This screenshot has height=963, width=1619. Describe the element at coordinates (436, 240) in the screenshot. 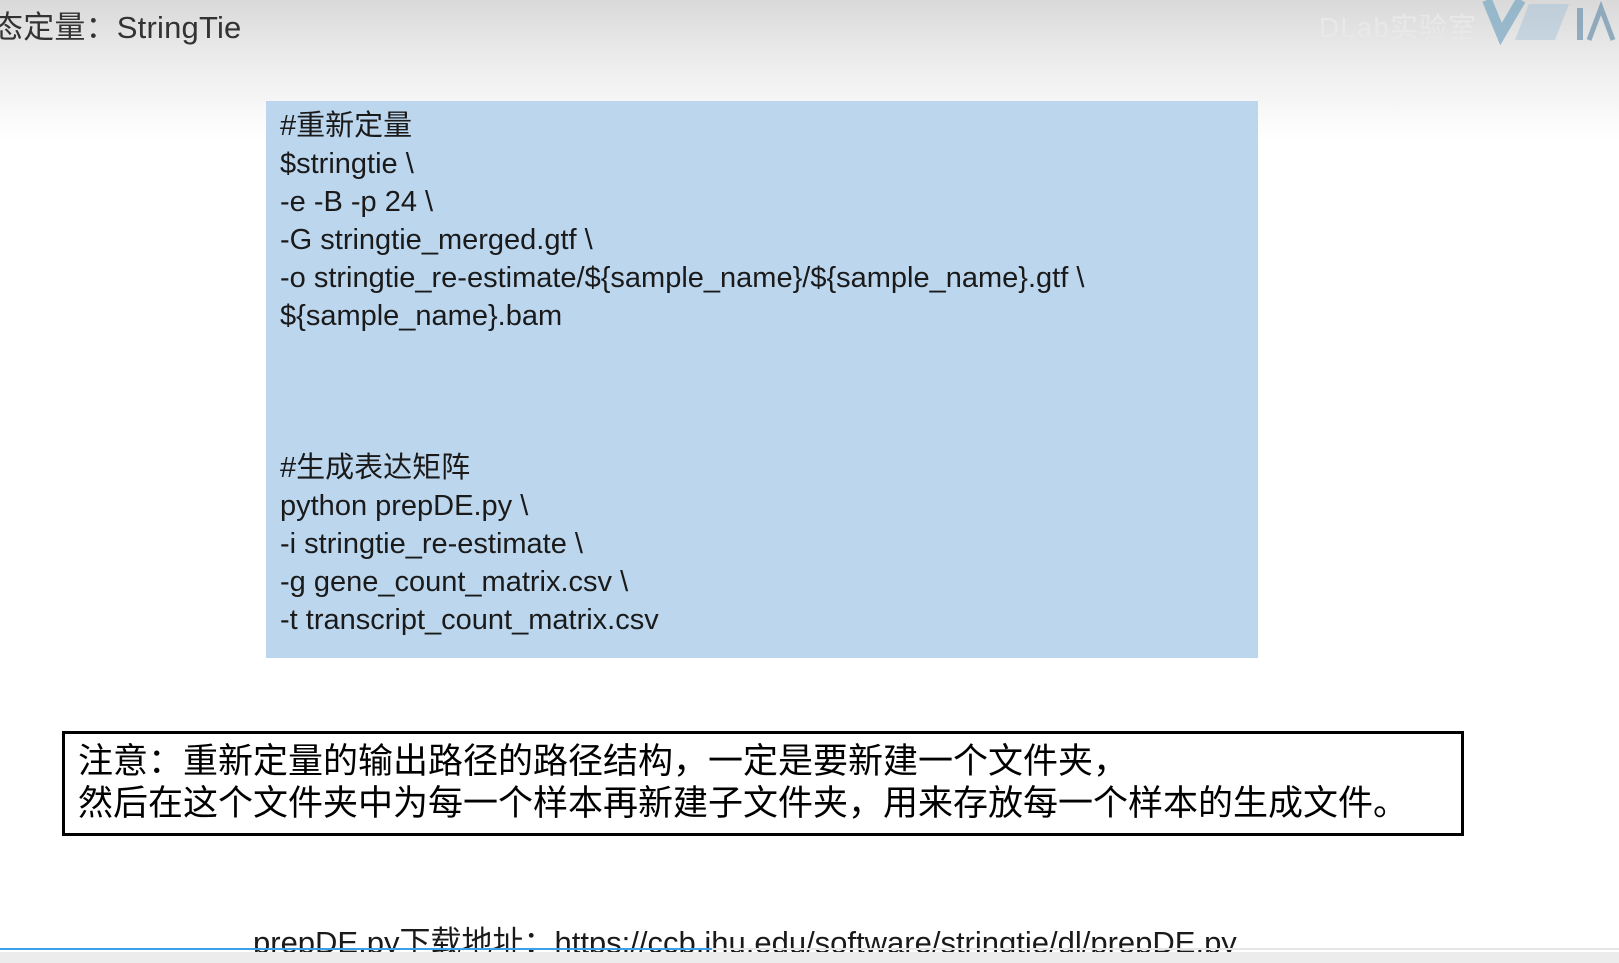

I see `code-line-gtf: -G stringtie_merged.gtf \` at that location.